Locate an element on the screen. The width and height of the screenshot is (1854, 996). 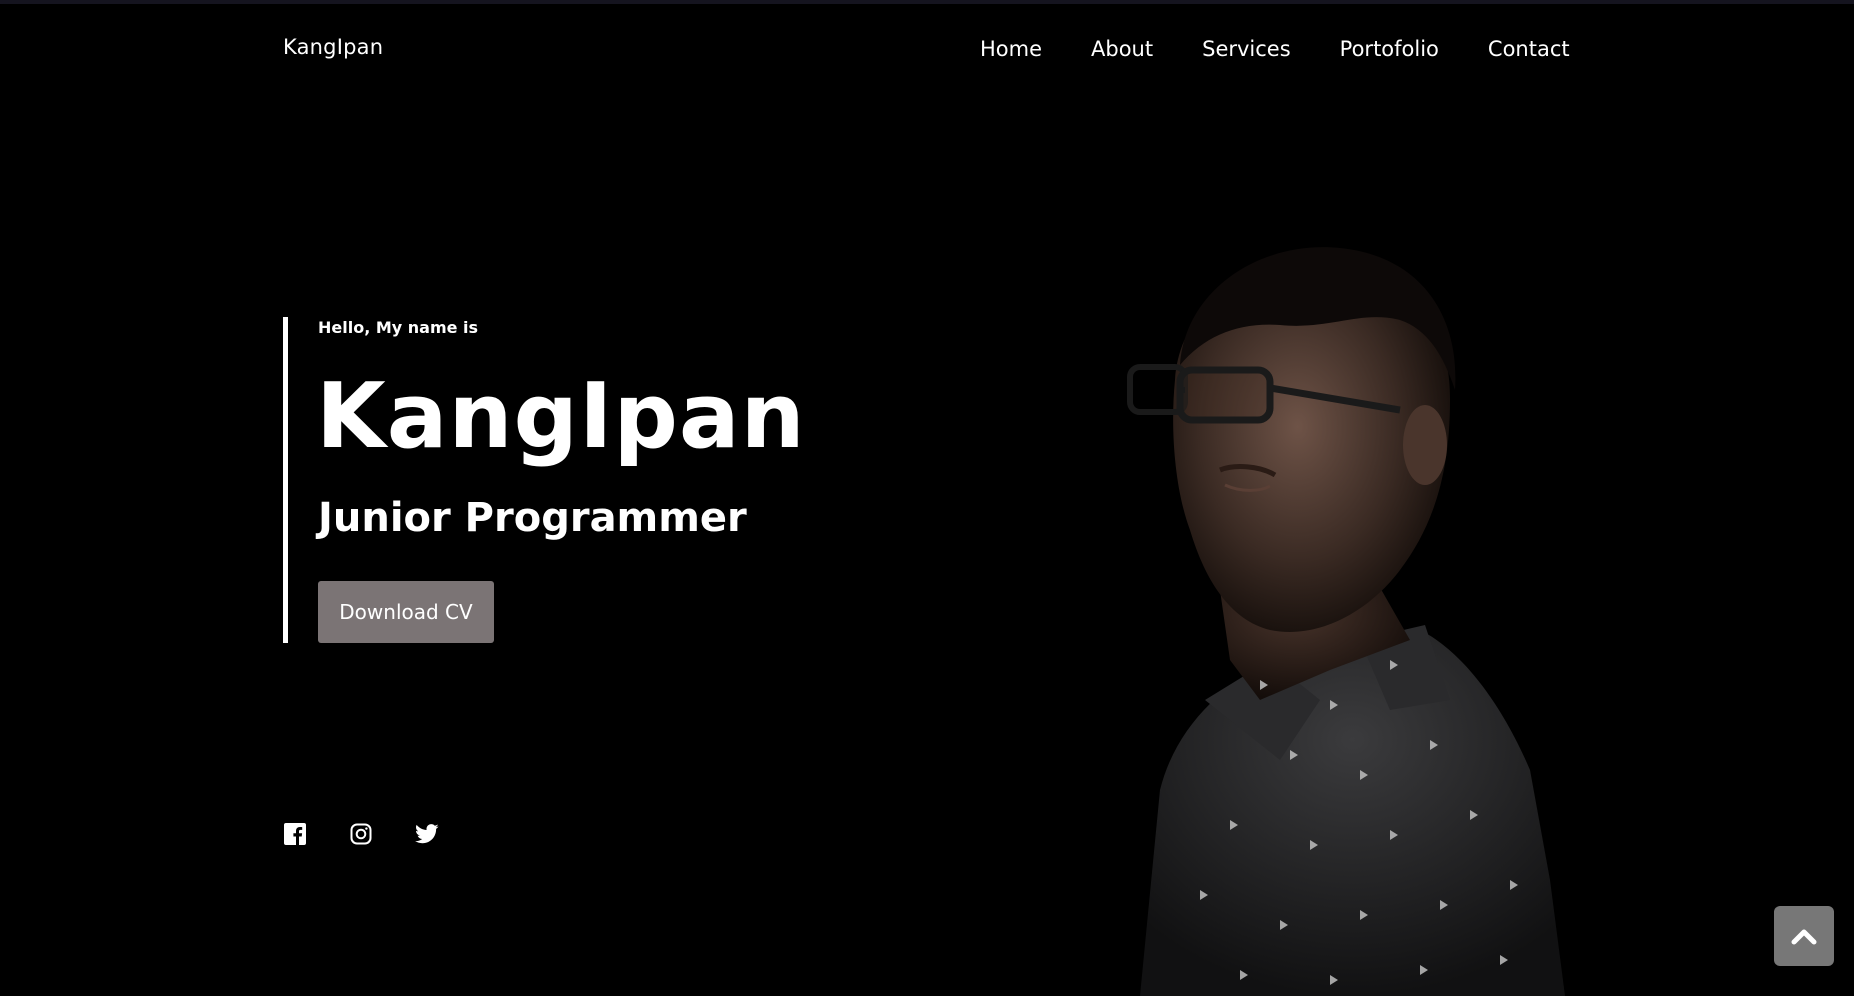
facebook-icon is located at coordinates (295, 834).